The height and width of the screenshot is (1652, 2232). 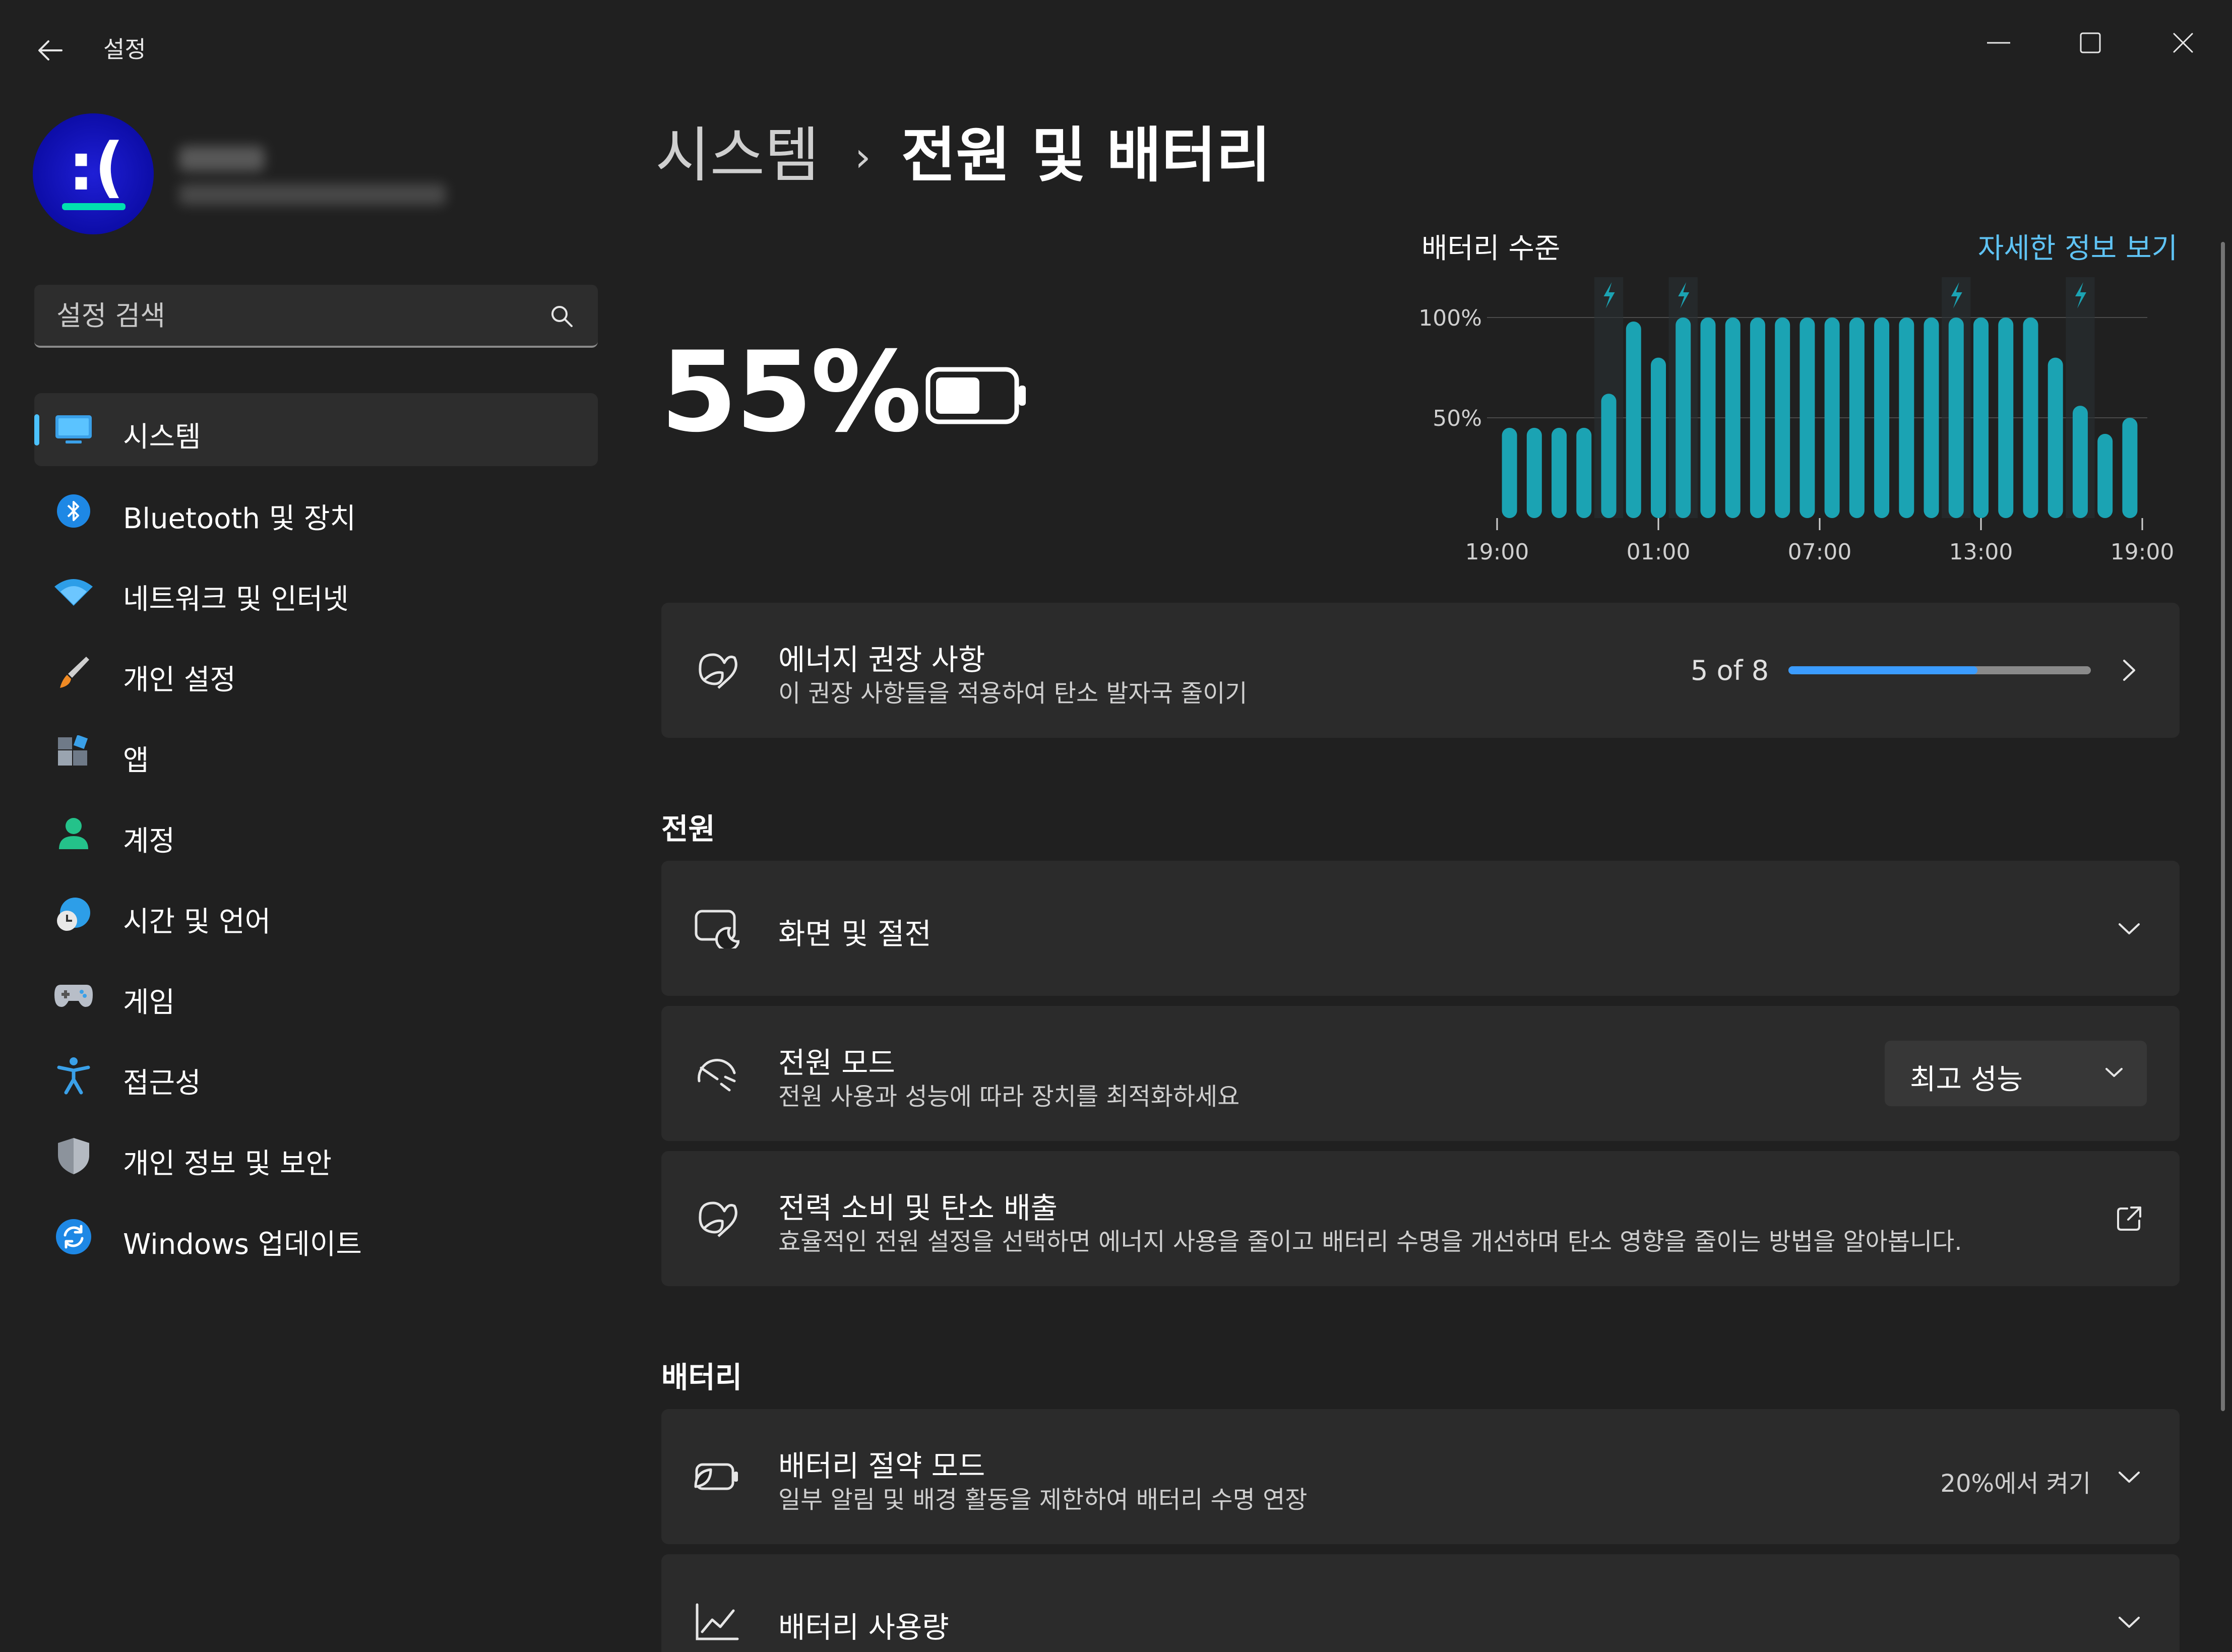 I want to click on sidebar-item-apps: 앱, so click(x=316, y=753).